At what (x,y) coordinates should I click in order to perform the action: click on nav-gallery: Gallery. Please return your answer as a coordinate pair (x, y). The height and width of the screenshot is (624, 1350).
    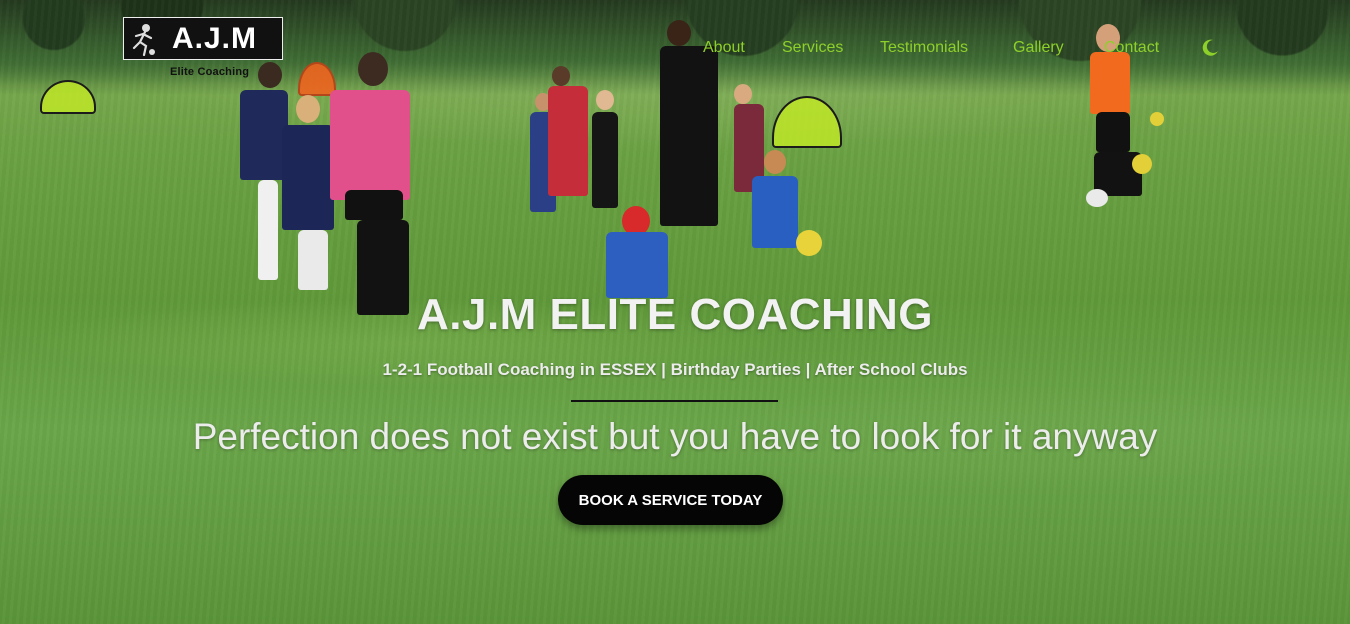
    Looking at the image, I should click on (1038, 48).